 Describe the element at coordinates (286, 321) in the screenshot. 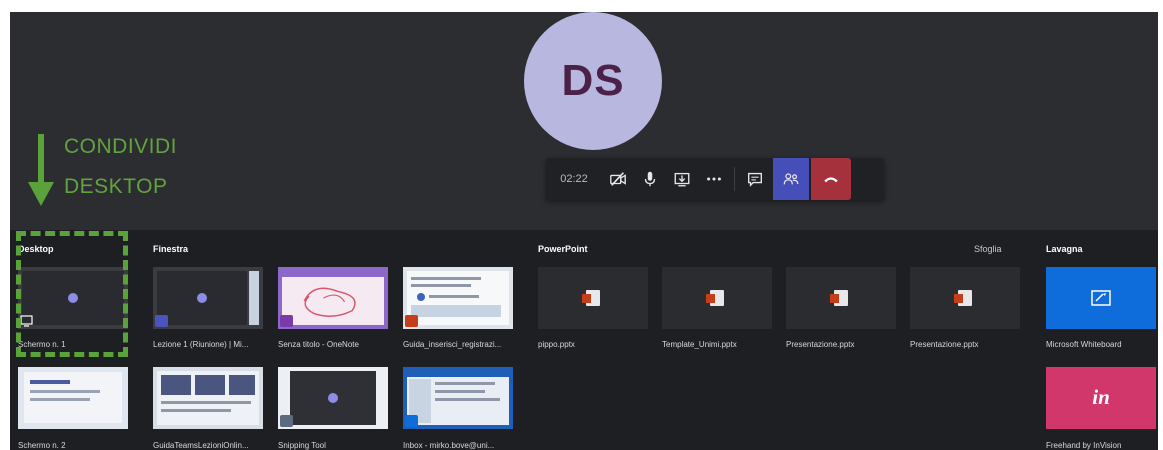

I see `onenote-app-icon` at that location.